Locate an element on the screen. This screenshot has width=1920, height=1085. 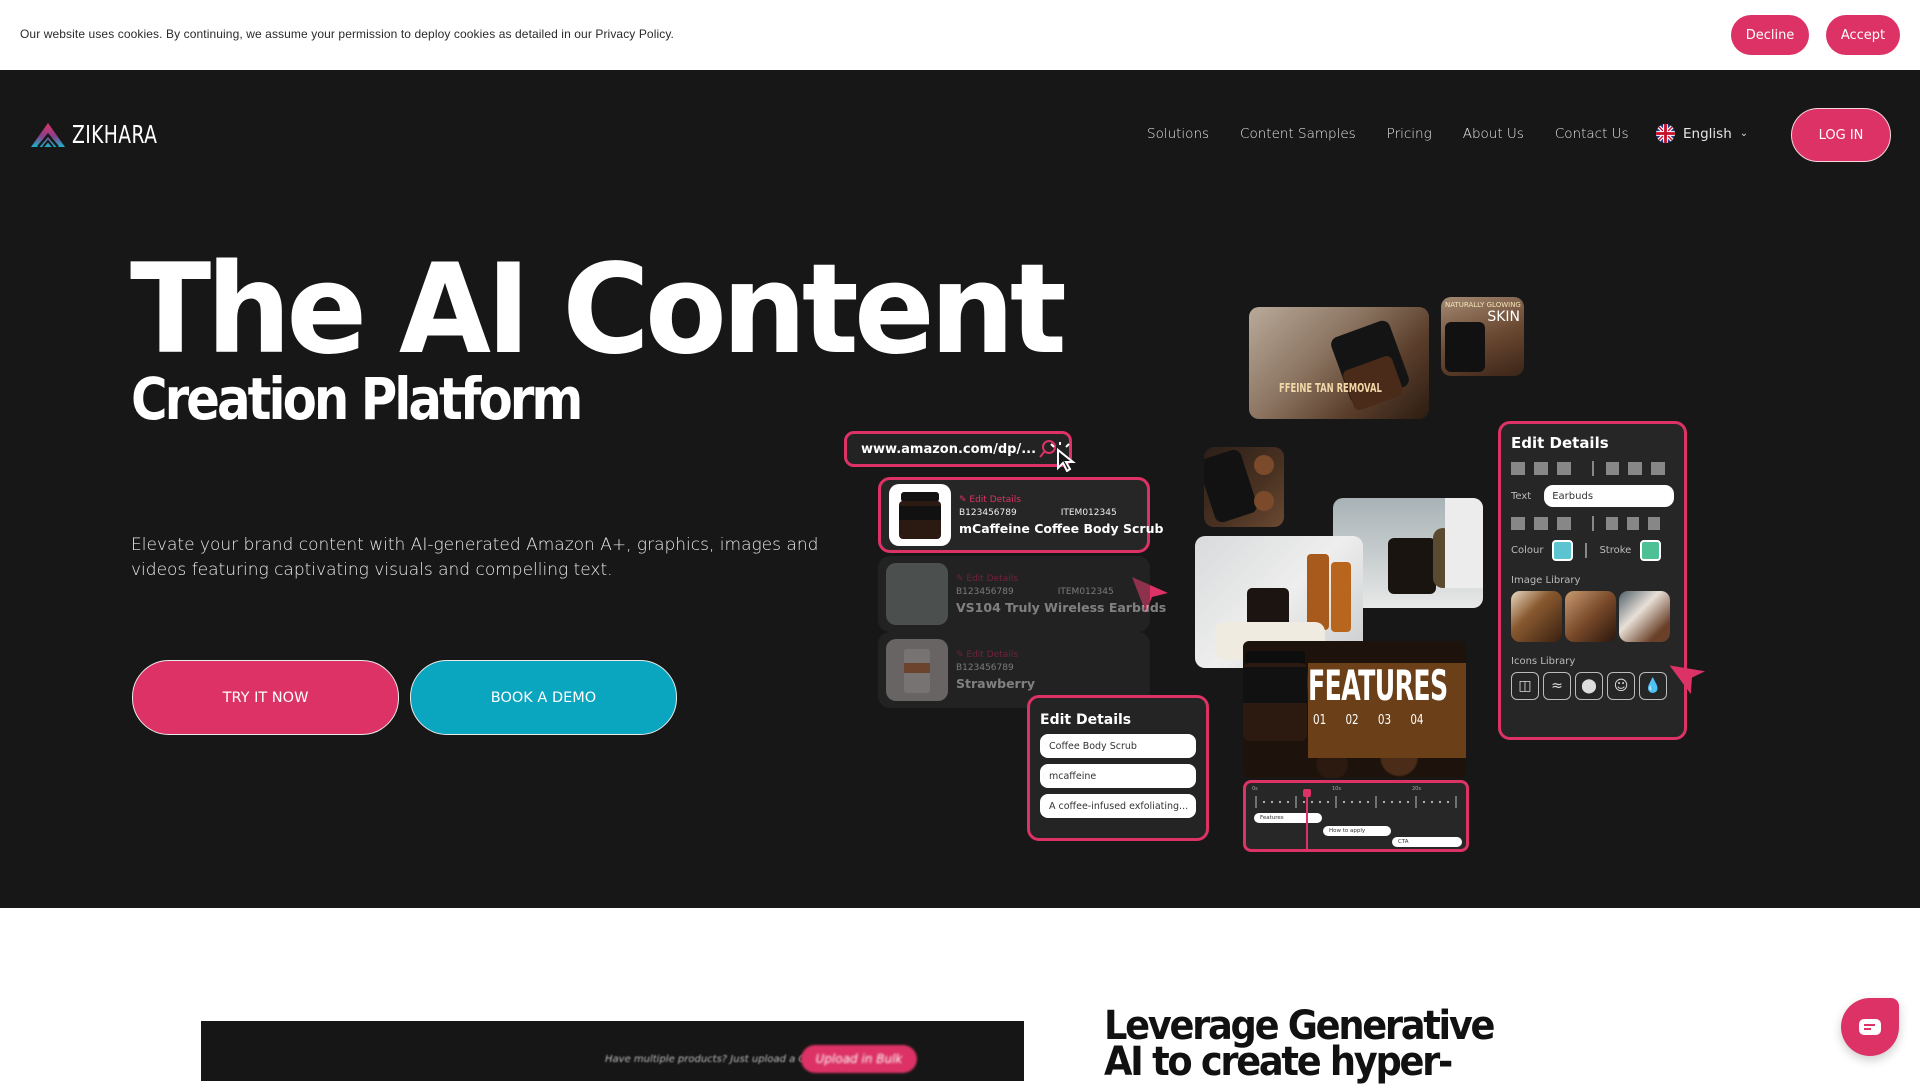
timeline-mark: 0s is located at coordinates (1255, 789).